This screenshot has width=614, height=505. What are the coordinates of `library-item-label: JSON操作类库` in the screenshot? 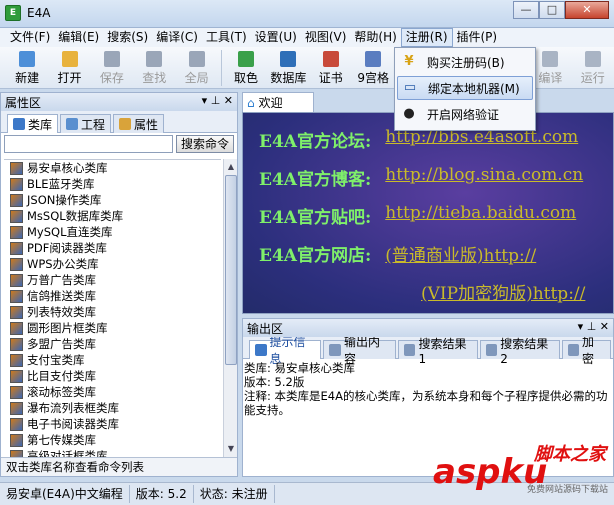 It's located at (64, 200).